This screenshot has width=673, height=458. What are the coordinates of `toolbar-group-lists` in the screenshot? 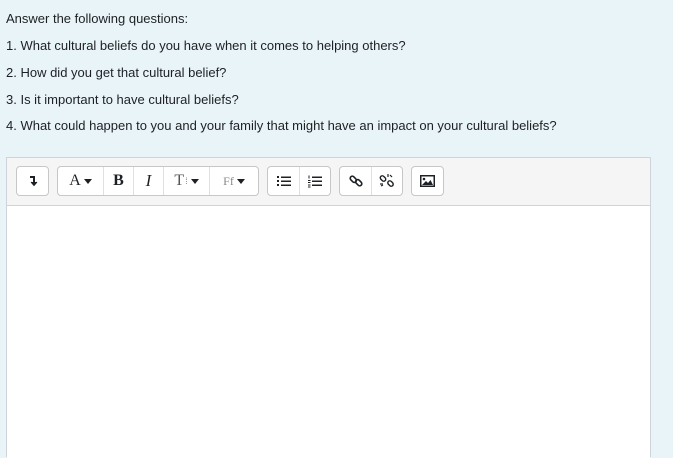 It's located at (299, 181).